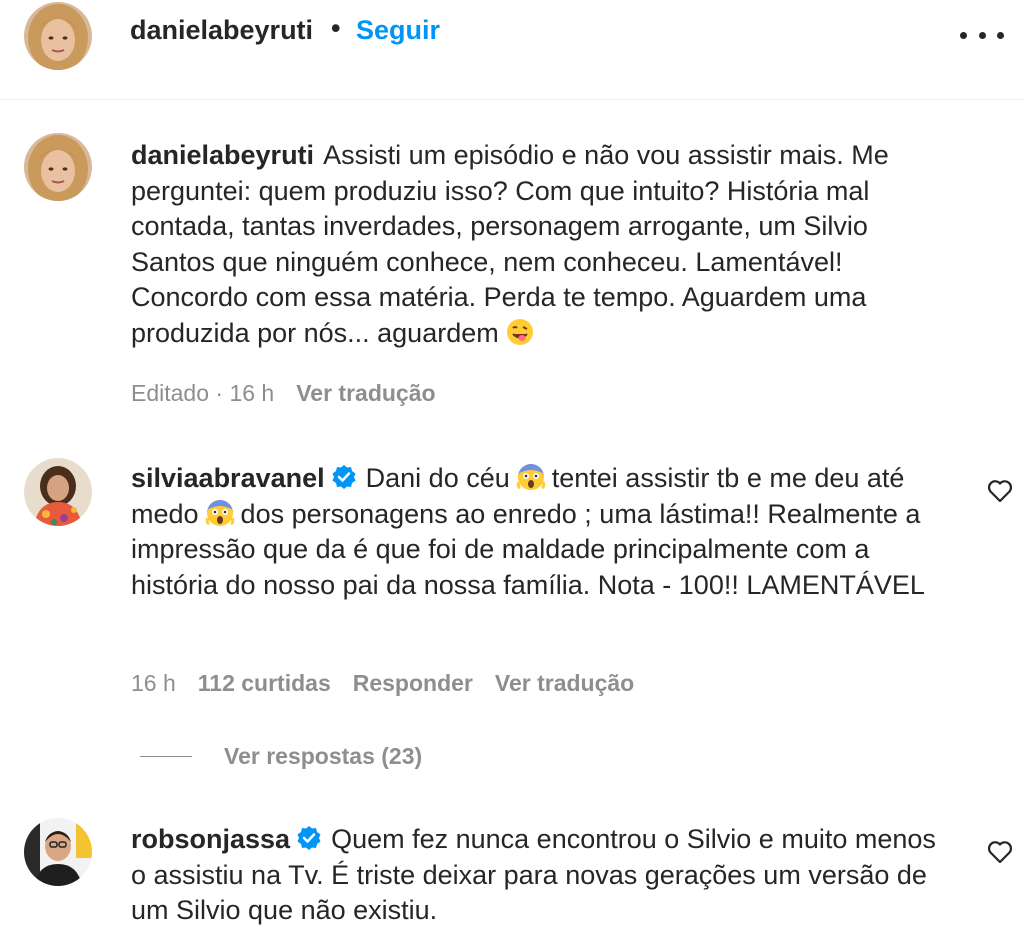 This screenshot has height=948, width=1024. I want to click on view-replies-label: Ver respostas (23), so click(323, 755).